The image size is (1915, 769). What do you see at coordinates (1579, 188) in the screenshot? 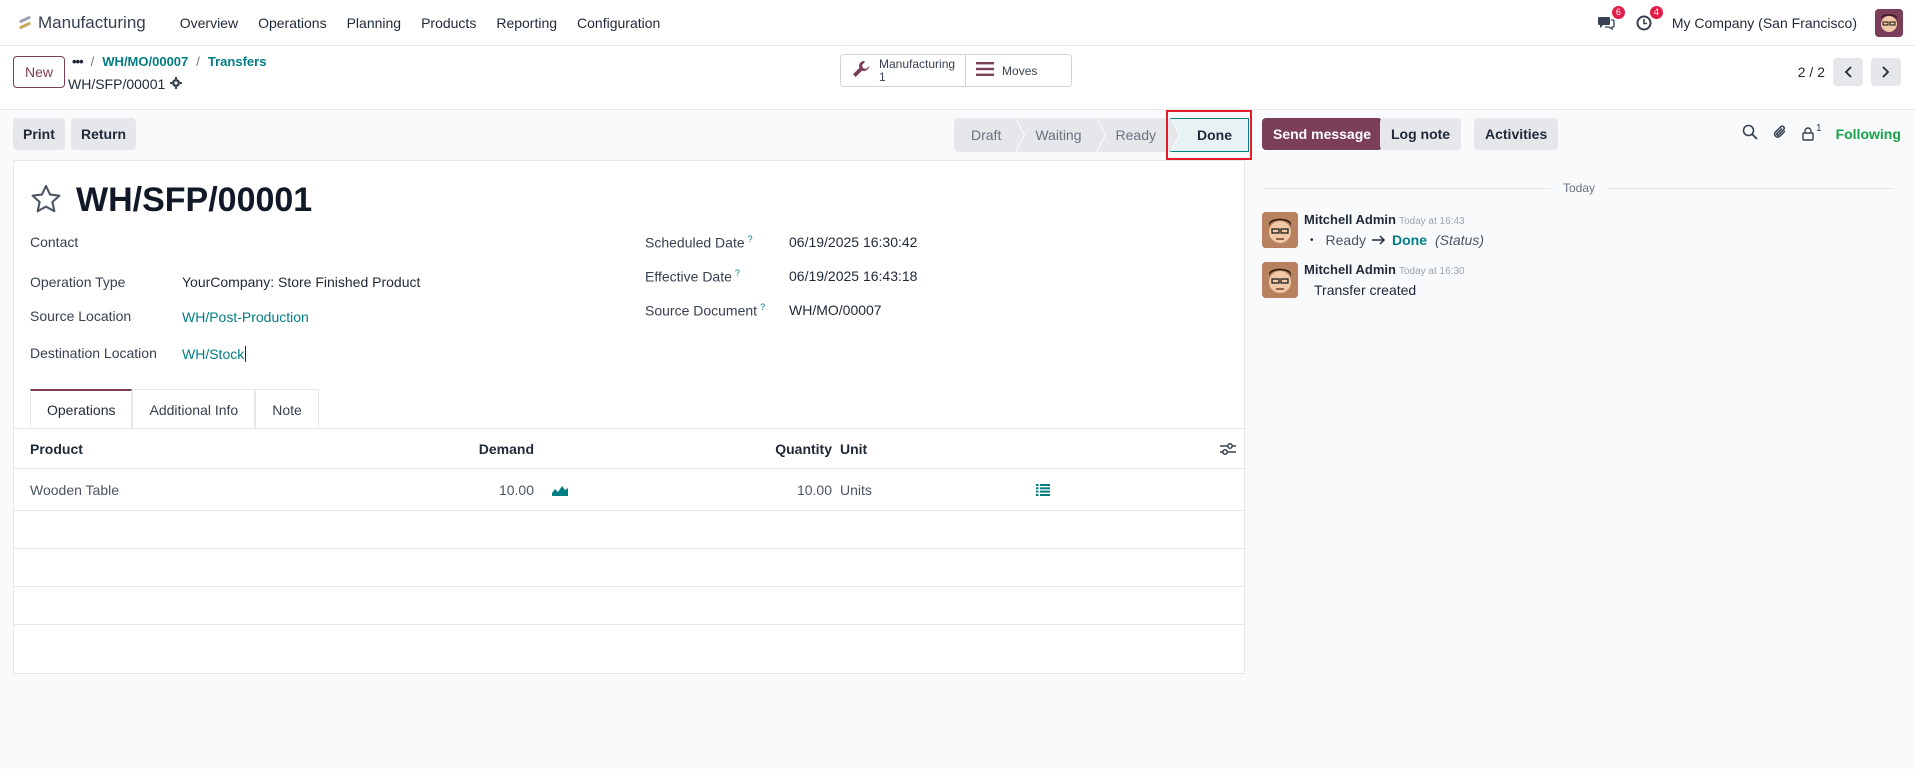
I see `day-separator: Today` at bounding box center [1579, 188].